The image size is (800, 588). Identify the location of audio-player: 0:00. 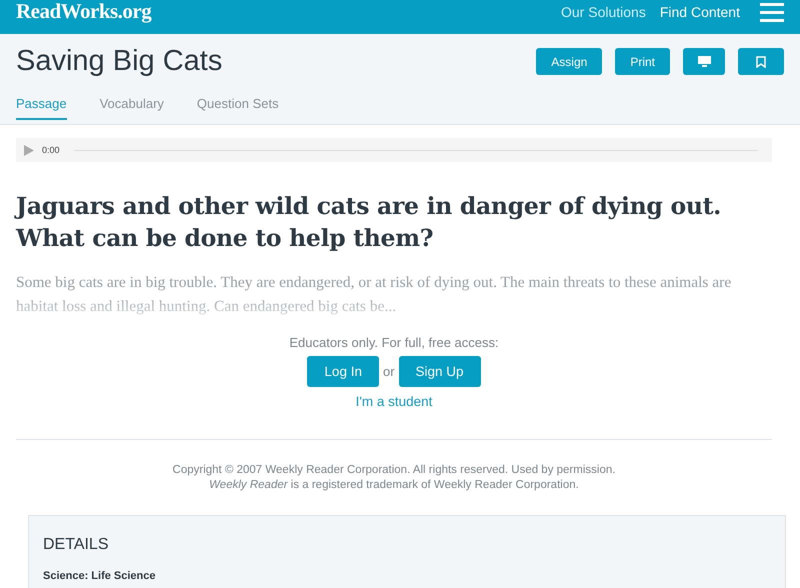
(394, 150).